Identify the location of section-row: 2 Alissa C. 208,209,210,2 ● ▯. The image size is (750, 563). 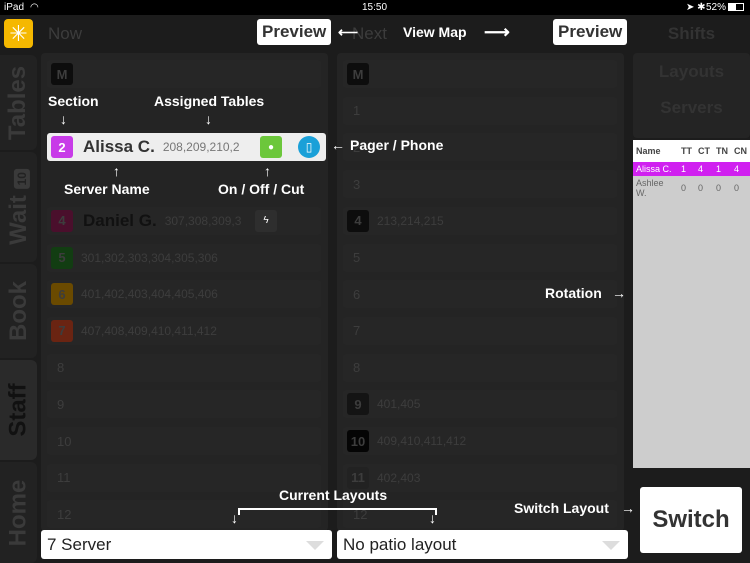
(186, 147).